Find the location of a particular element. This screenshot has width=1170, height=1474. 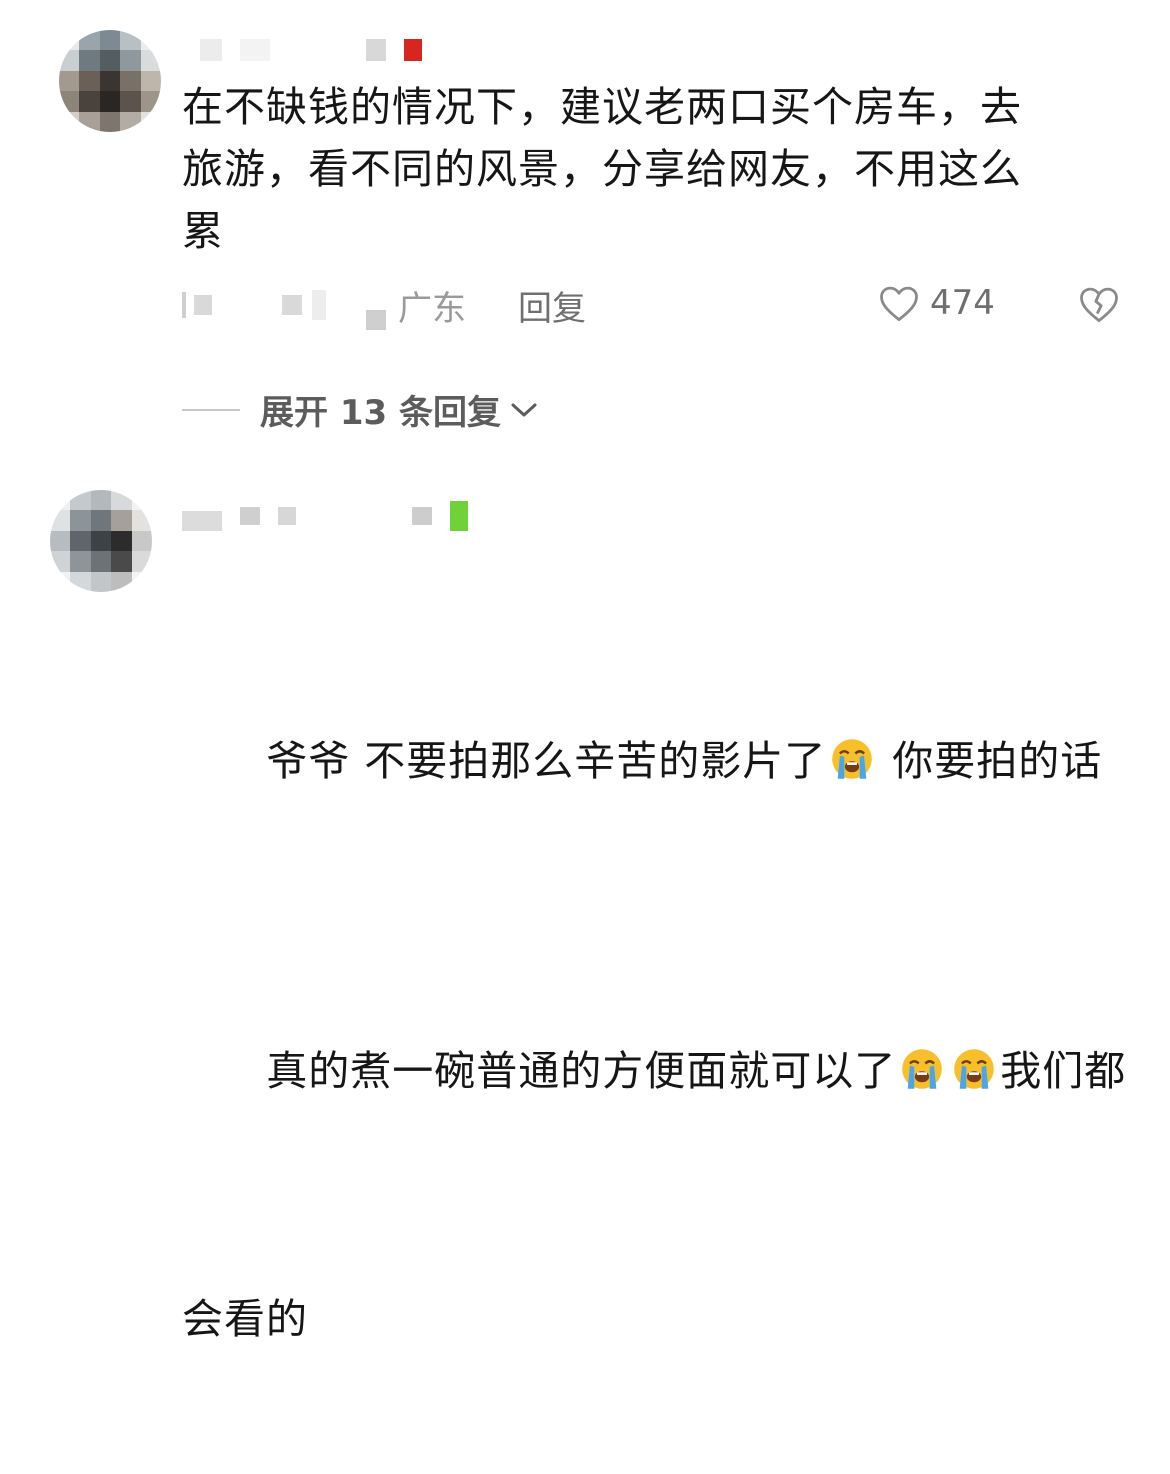

expand-replies-label: 展开 13 条回复 is located at coordinates (380, 413).